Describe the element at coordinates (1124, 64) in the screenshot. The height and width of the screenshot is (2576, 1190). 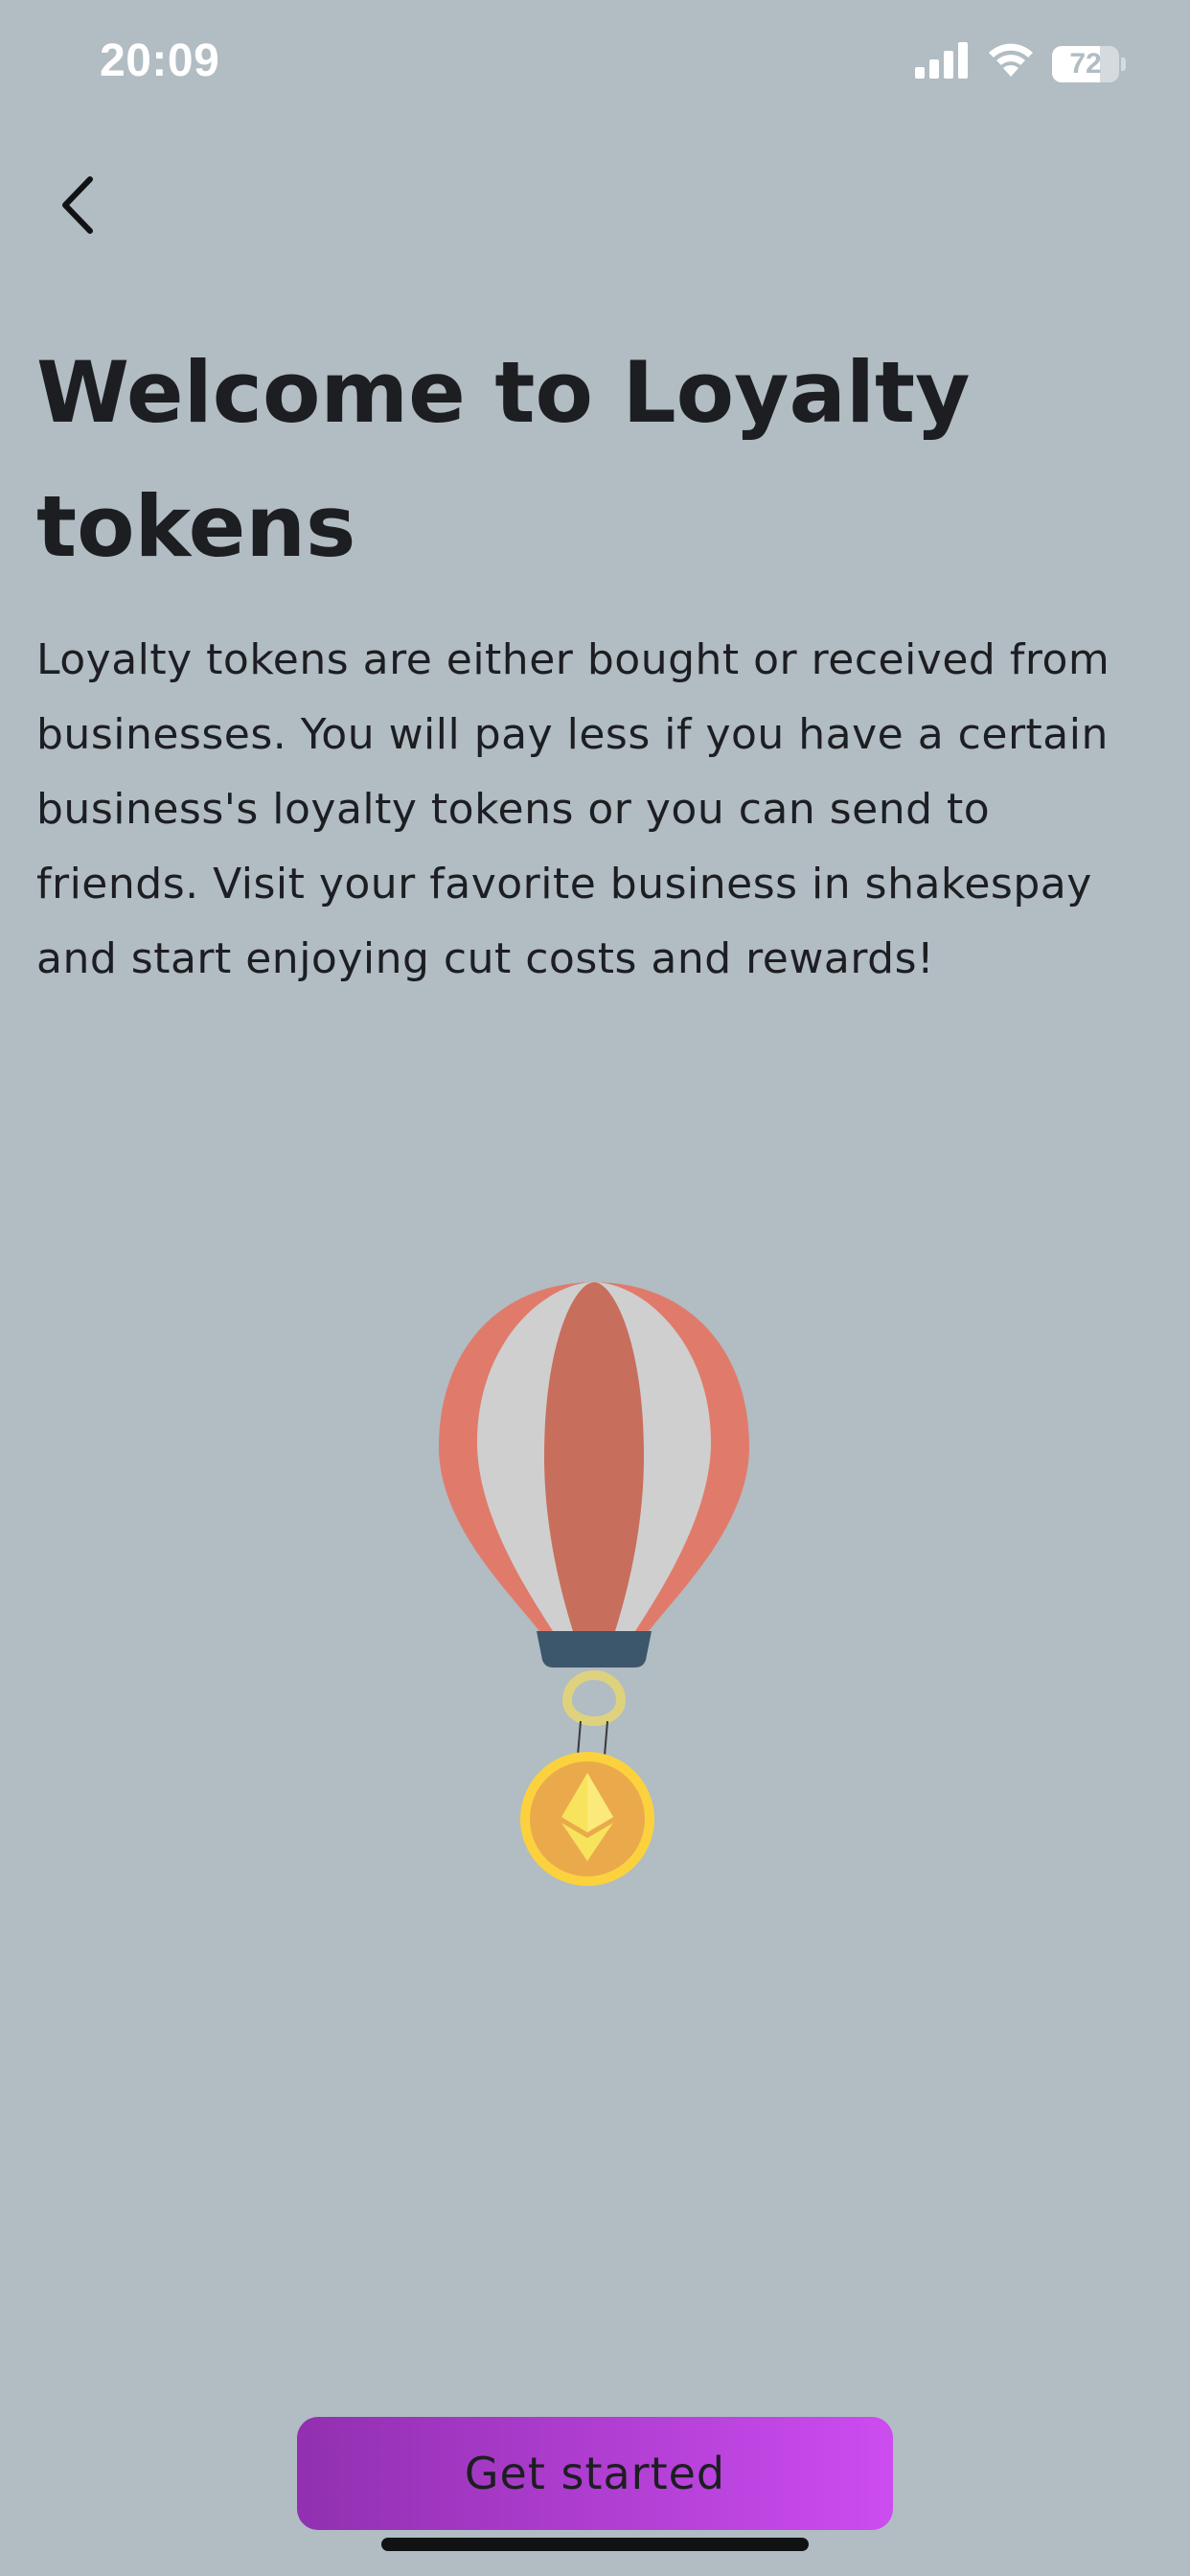
I see `battery-nub` at that location.